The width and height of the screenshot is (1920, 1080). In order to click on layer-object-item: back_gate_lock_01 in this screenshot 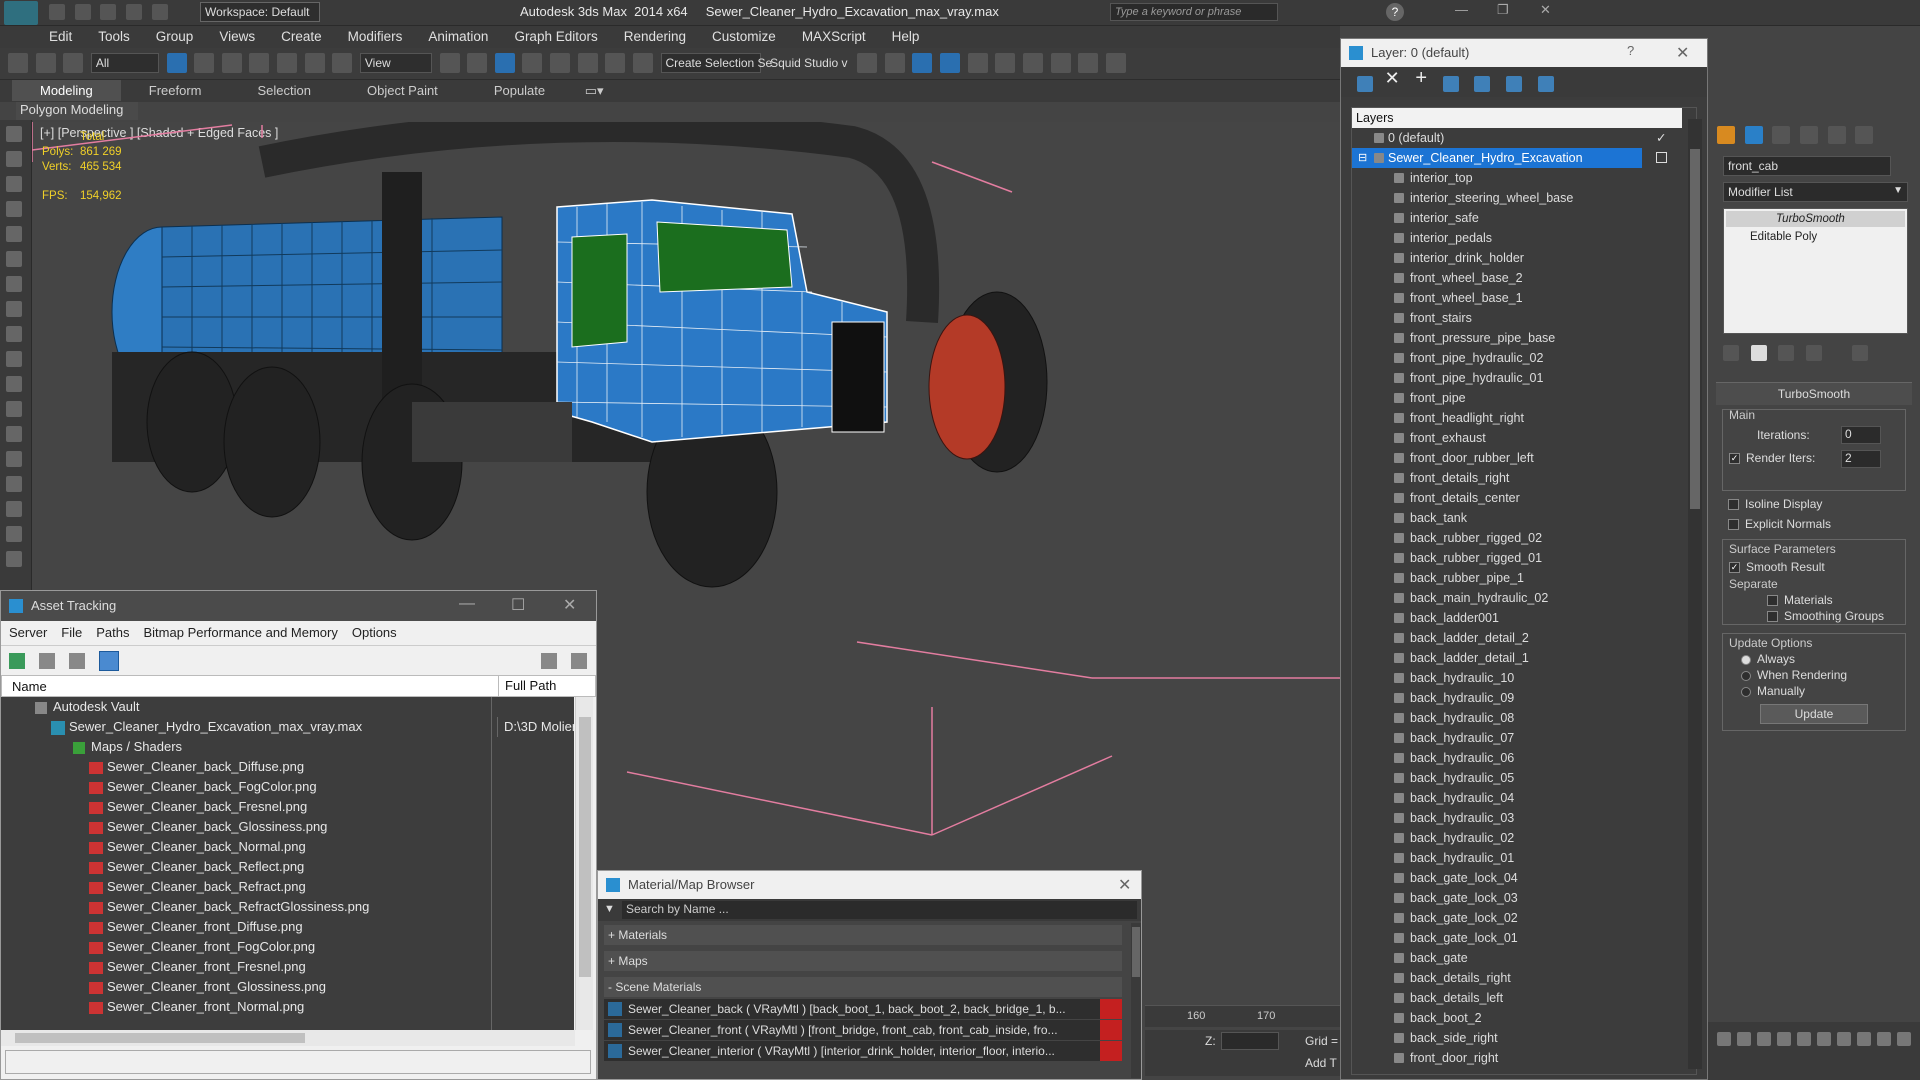, I will do `click(1524, 938)`.